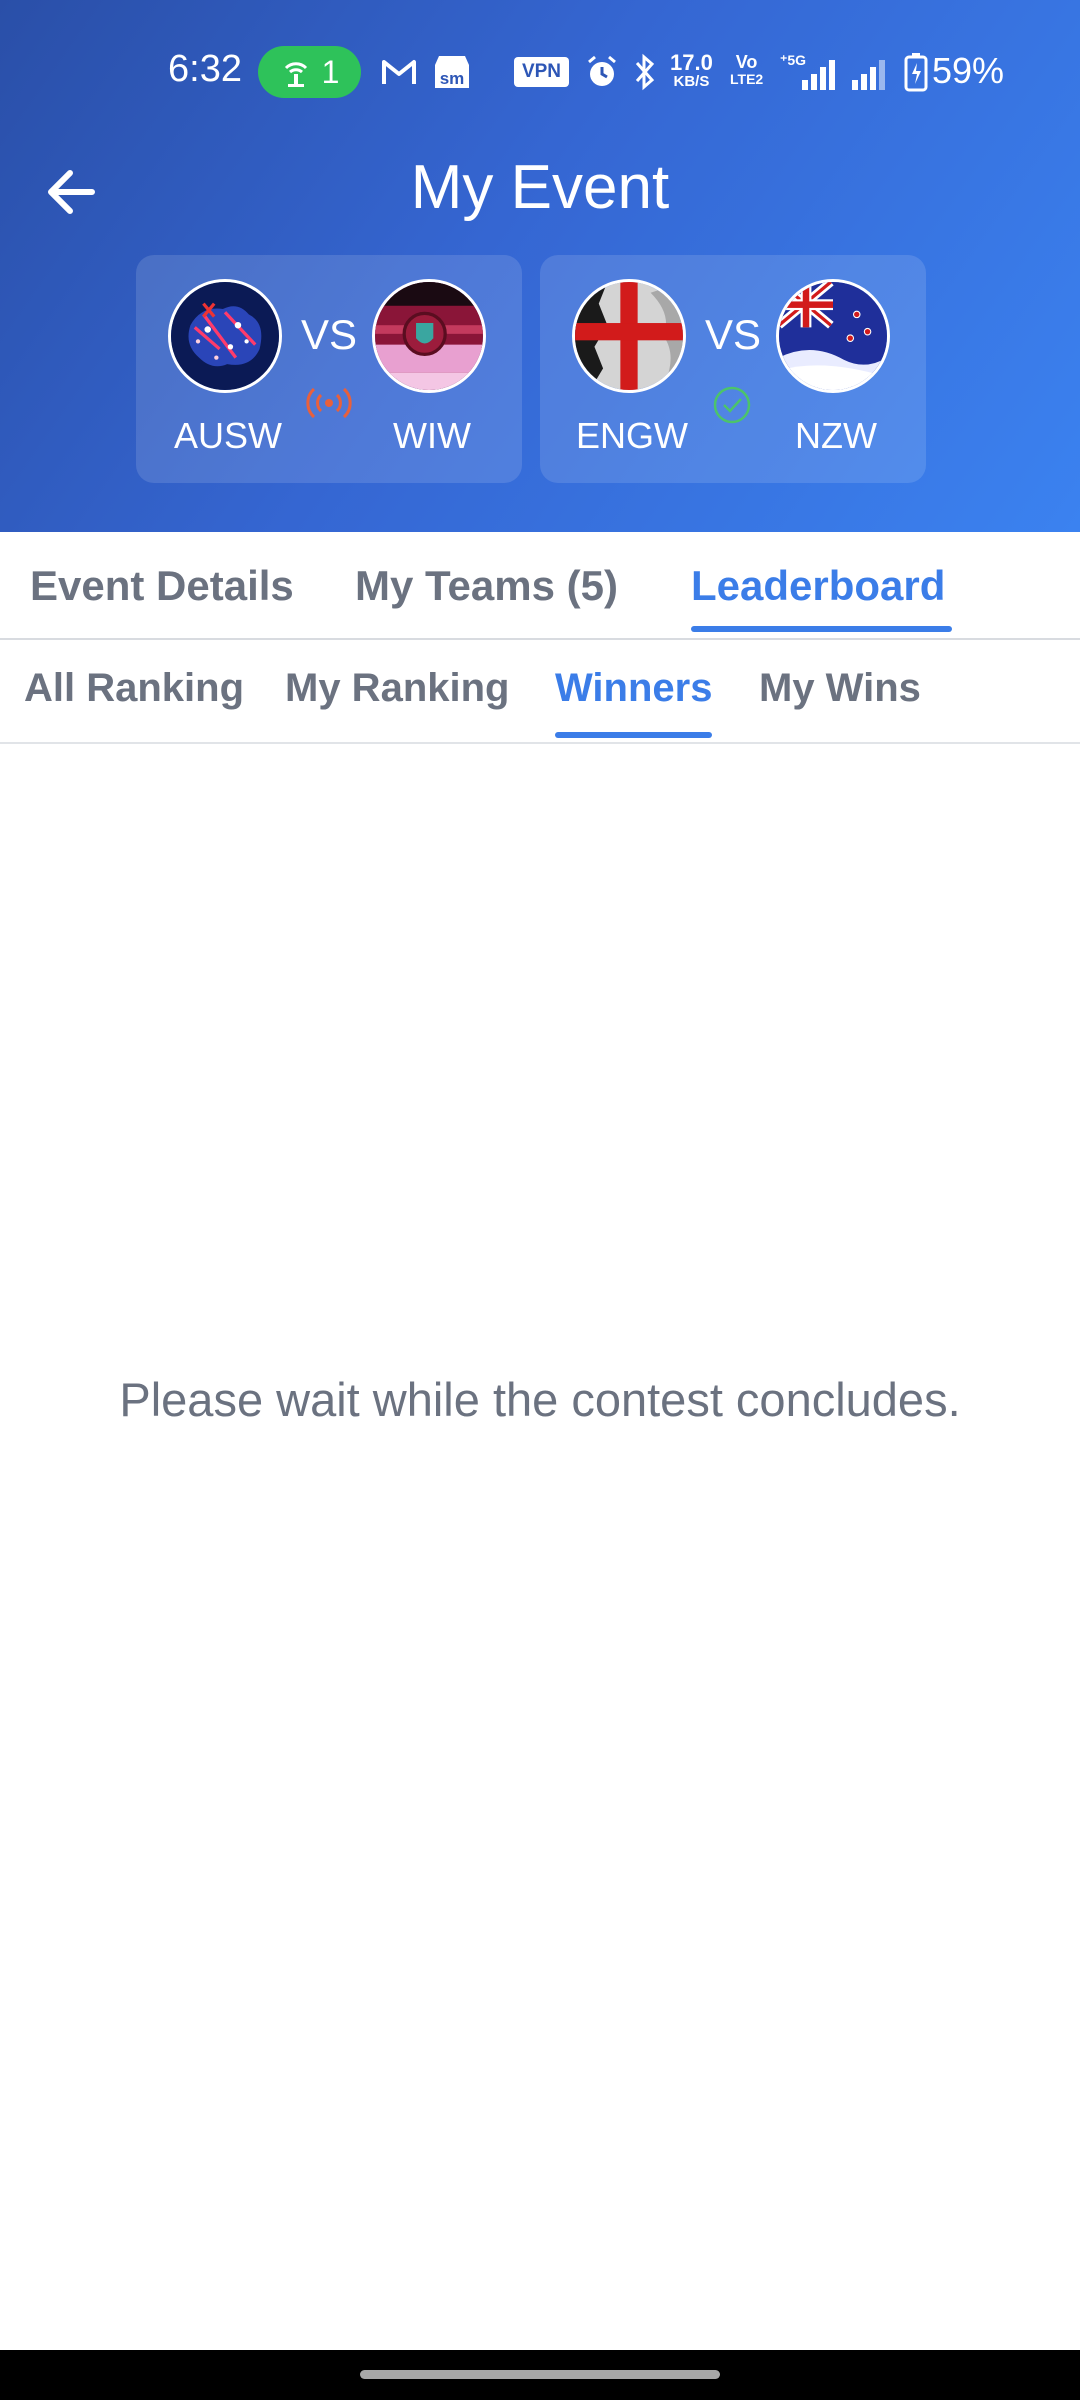 The width and height of the screenshot is (1080, 2400). I want to click on signal-5g-icon: ⁺5G, so click(809, 72).